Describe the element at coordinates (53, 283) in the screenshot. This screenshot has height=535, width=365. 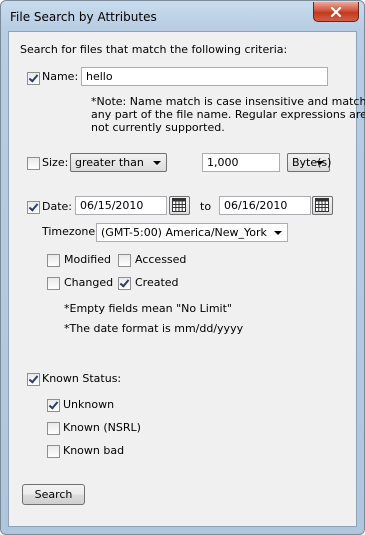
I see `changed-checkbox` at that location.